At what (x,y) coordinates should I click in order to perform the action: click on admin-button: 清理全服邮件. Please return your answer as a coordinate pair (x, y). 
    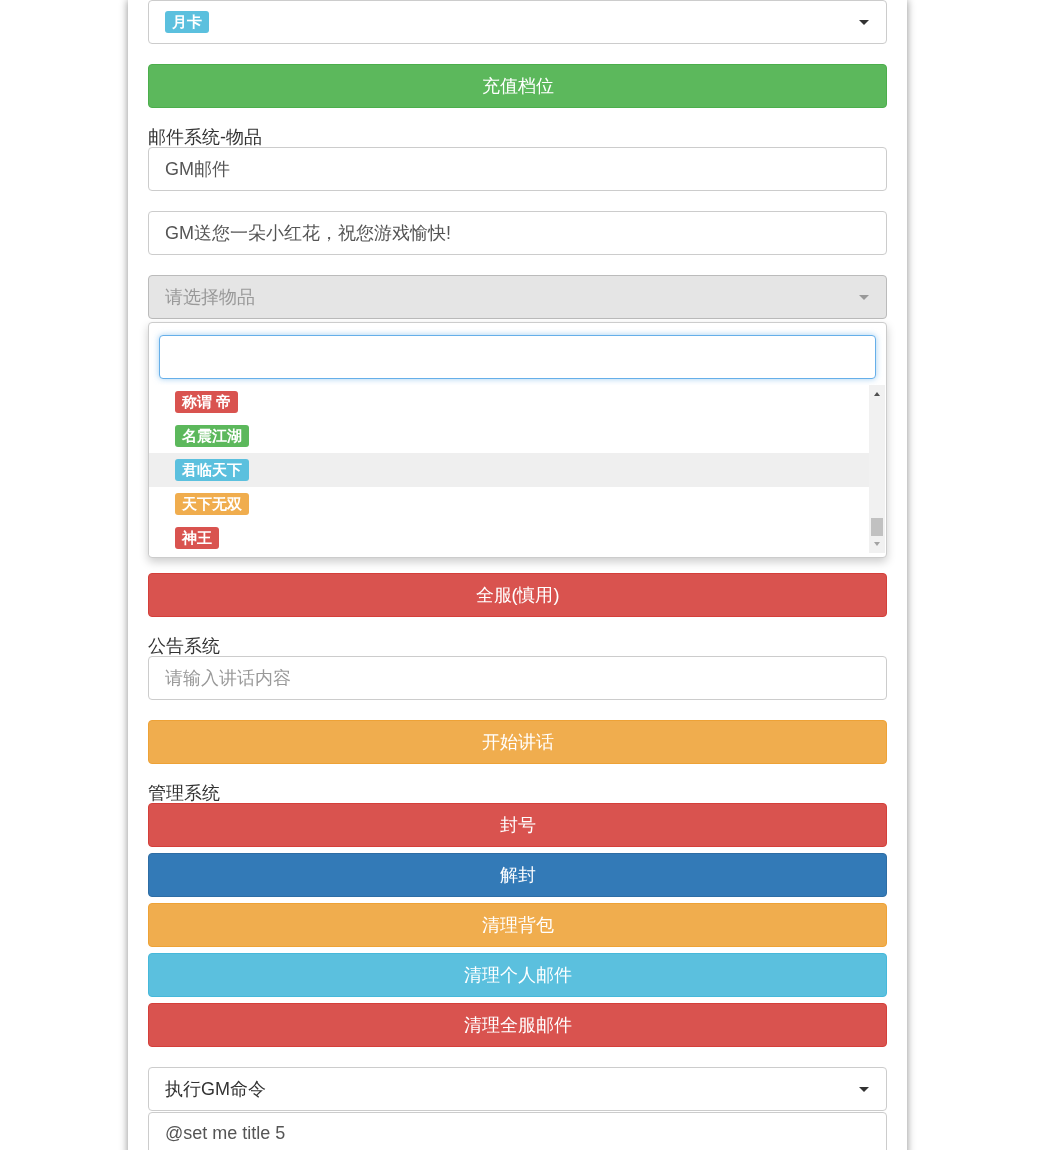
    Looking at the image, I should click on (517, 1025).